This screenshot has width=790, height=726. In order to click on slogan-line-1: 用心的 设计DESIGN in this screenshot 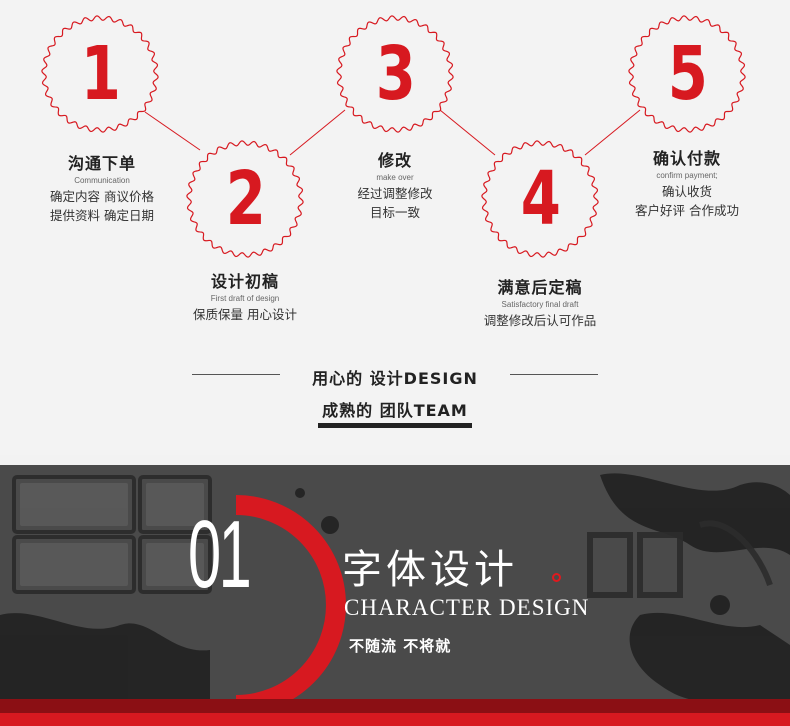, I will do `click(395, 378)`.